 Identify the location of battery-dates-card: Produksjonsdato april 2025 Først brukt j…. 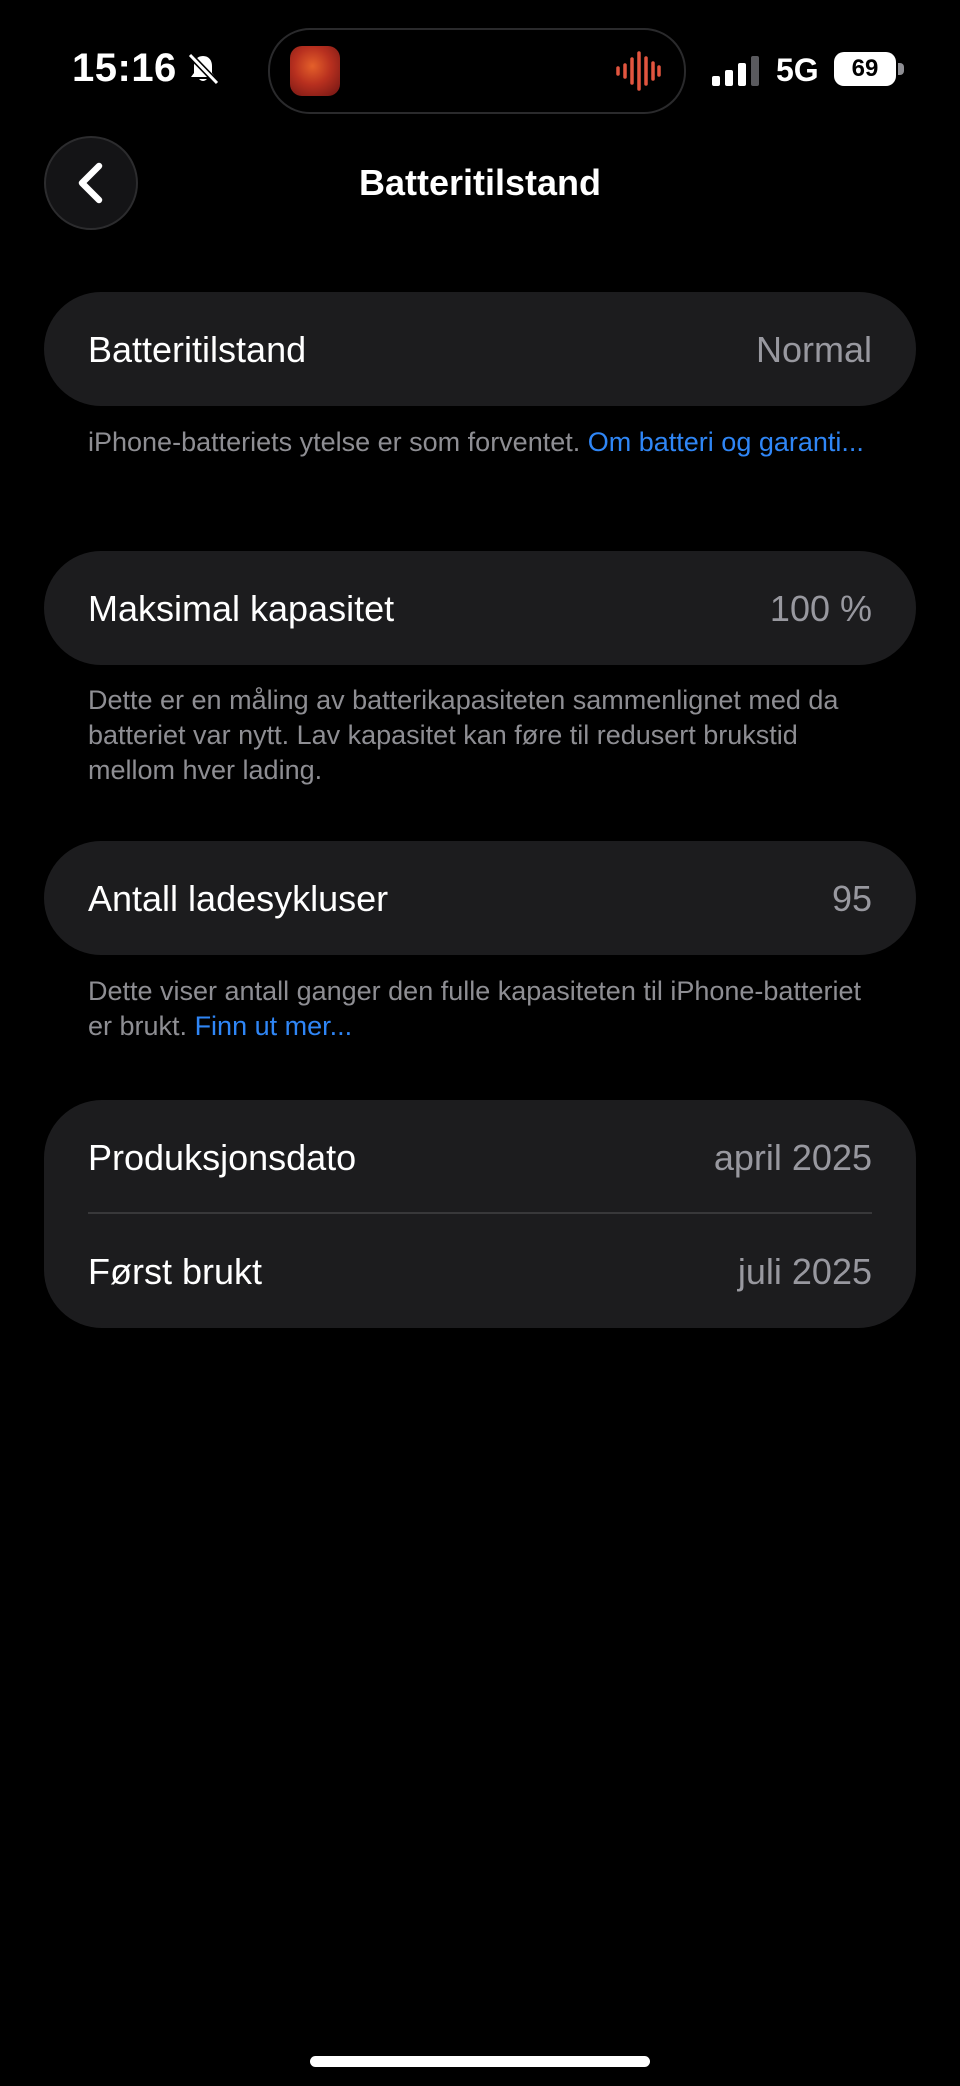
(480, 1214).